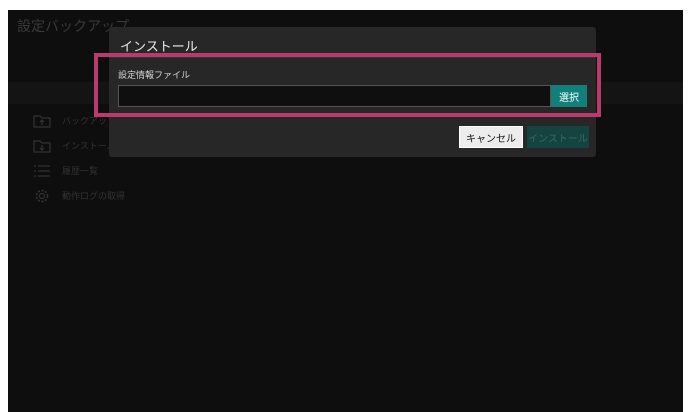  I want to click on menu-item-label: インストール, so click(89, 147).